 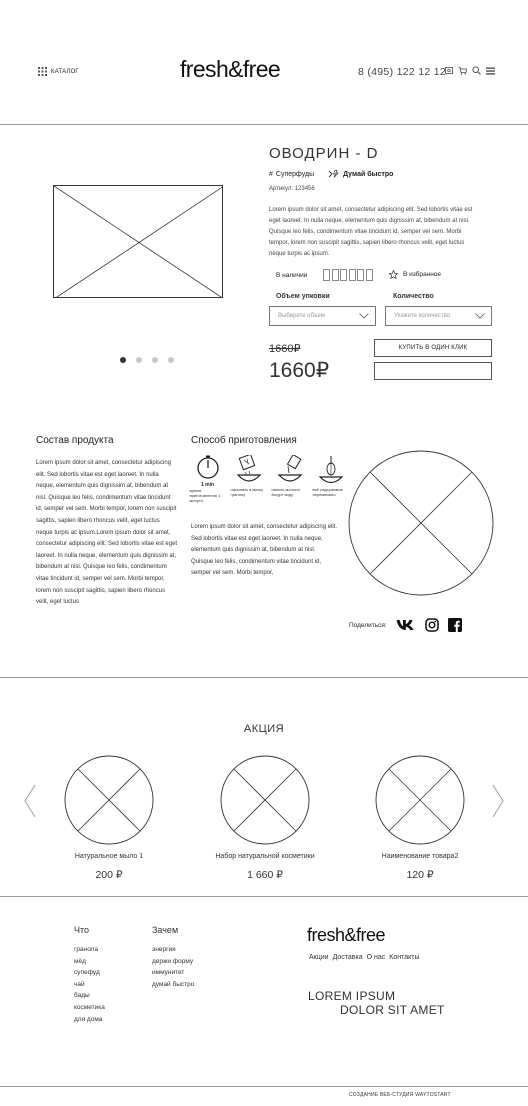 What do you see at coordinates (422, 316) in the screenshot?
I see `quantity-placeholder: Укажите количество` at bounding box center [422, 316].